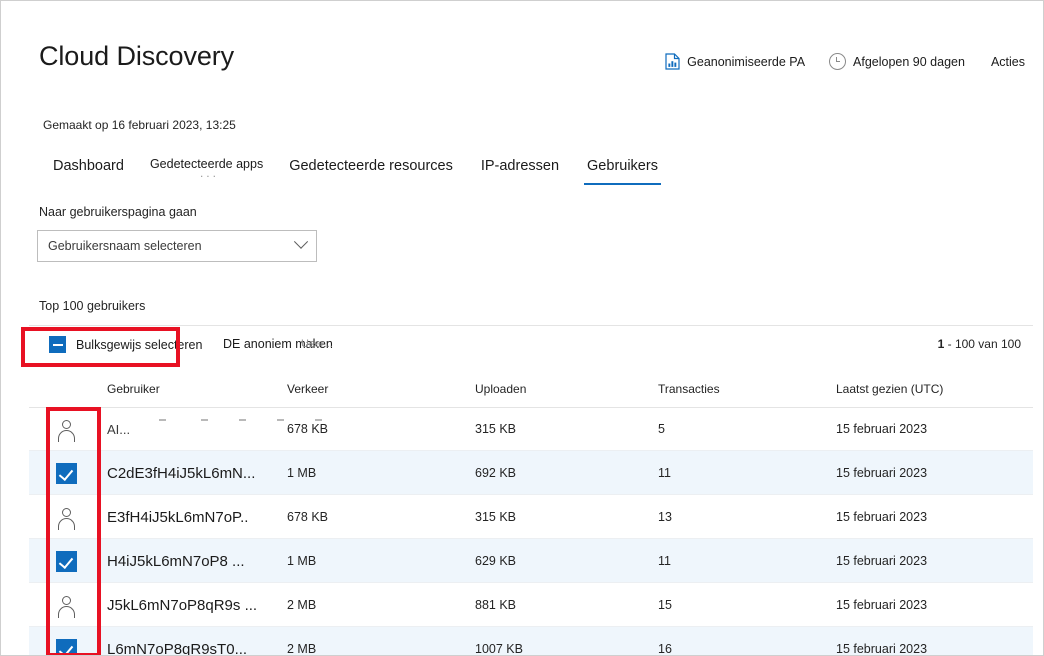  Describe the element at coordinates (178, 517) in the screenshot. I see `cell-user: E3fH4iJ5kL6mN7oP..` at that location.